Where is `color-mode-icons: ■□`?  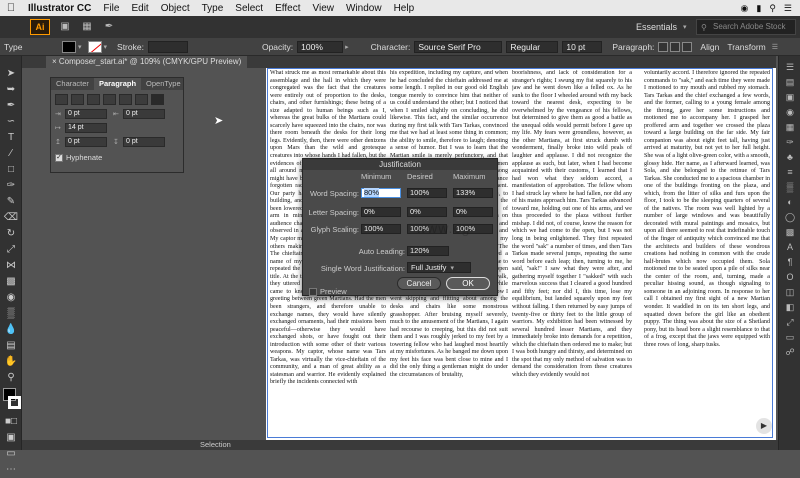
color-mode-icons: ■□ is located at coordinates (11, 422).